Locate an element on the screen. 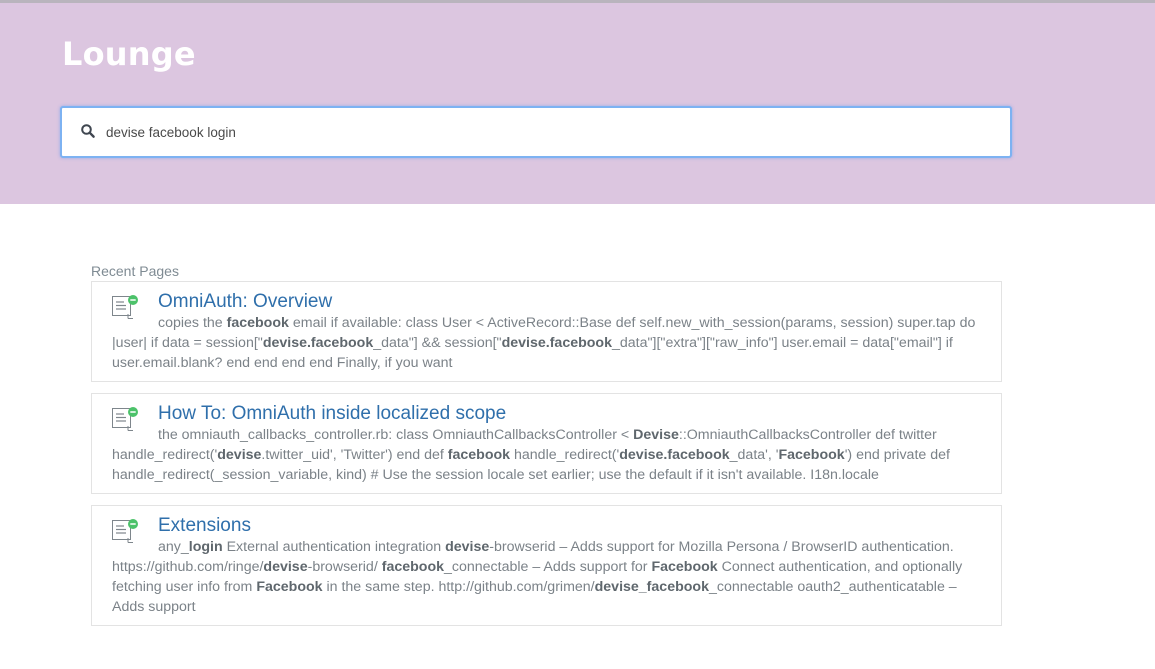 The width and height of the screenshot is (1155, 669). app-title: Lounge is located at coordinates (129, 54).